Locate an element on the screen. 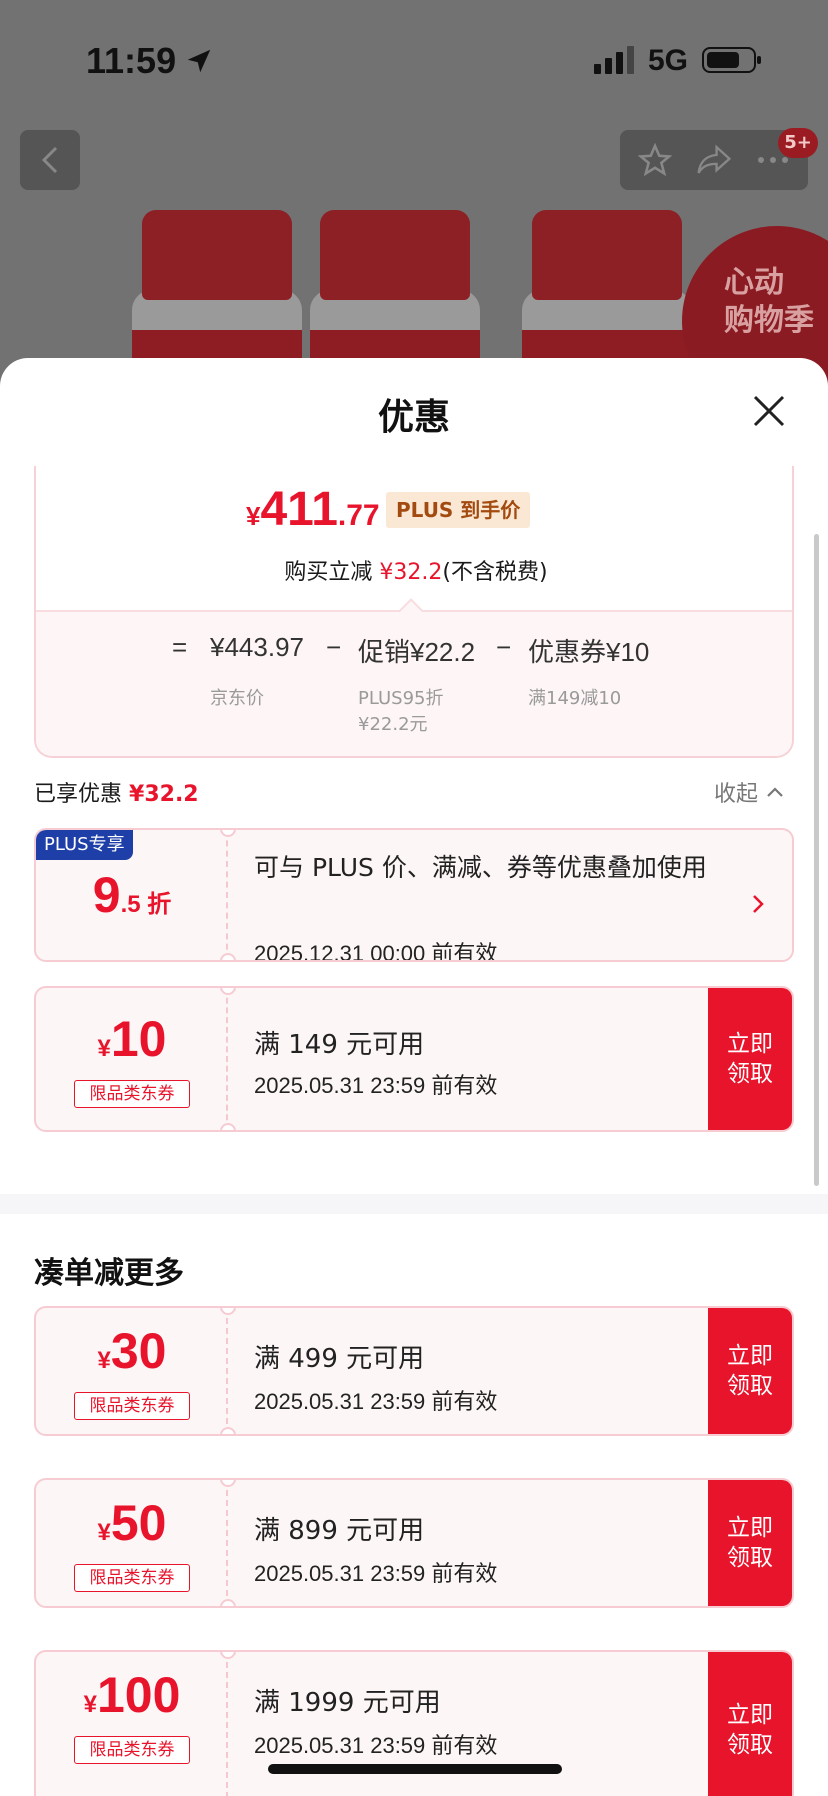  scrollbar is located at coordinates (816, 860).